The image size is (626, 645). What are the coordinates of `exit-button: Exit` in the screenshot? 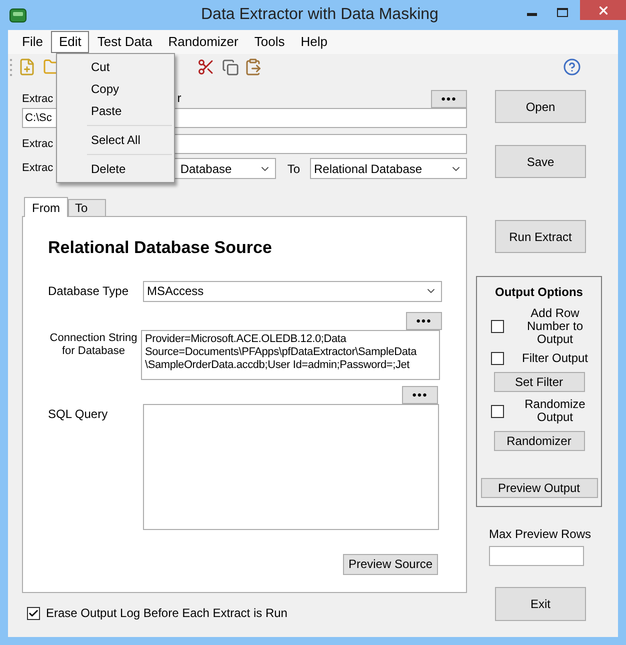 It's located at (540, 604).